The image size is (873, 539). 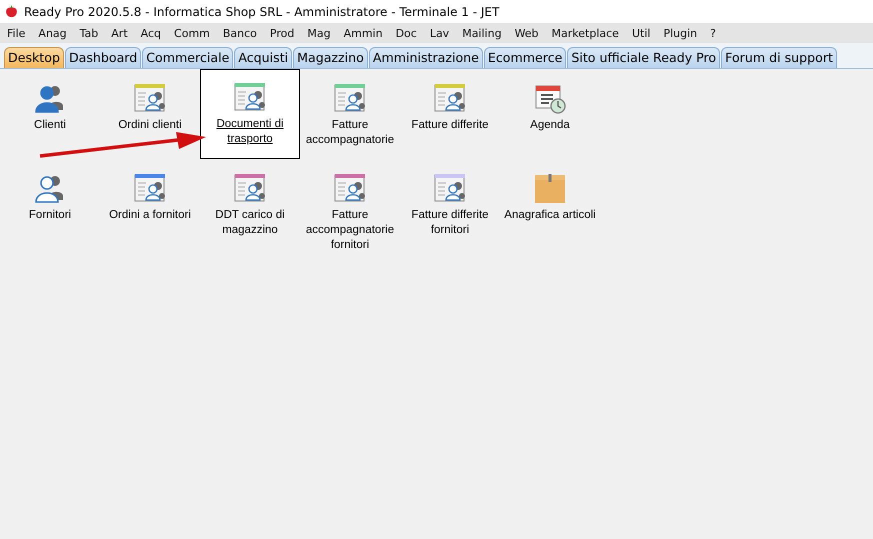 I want to click on menu-item: Marketplace, so click(x=585, y=33).